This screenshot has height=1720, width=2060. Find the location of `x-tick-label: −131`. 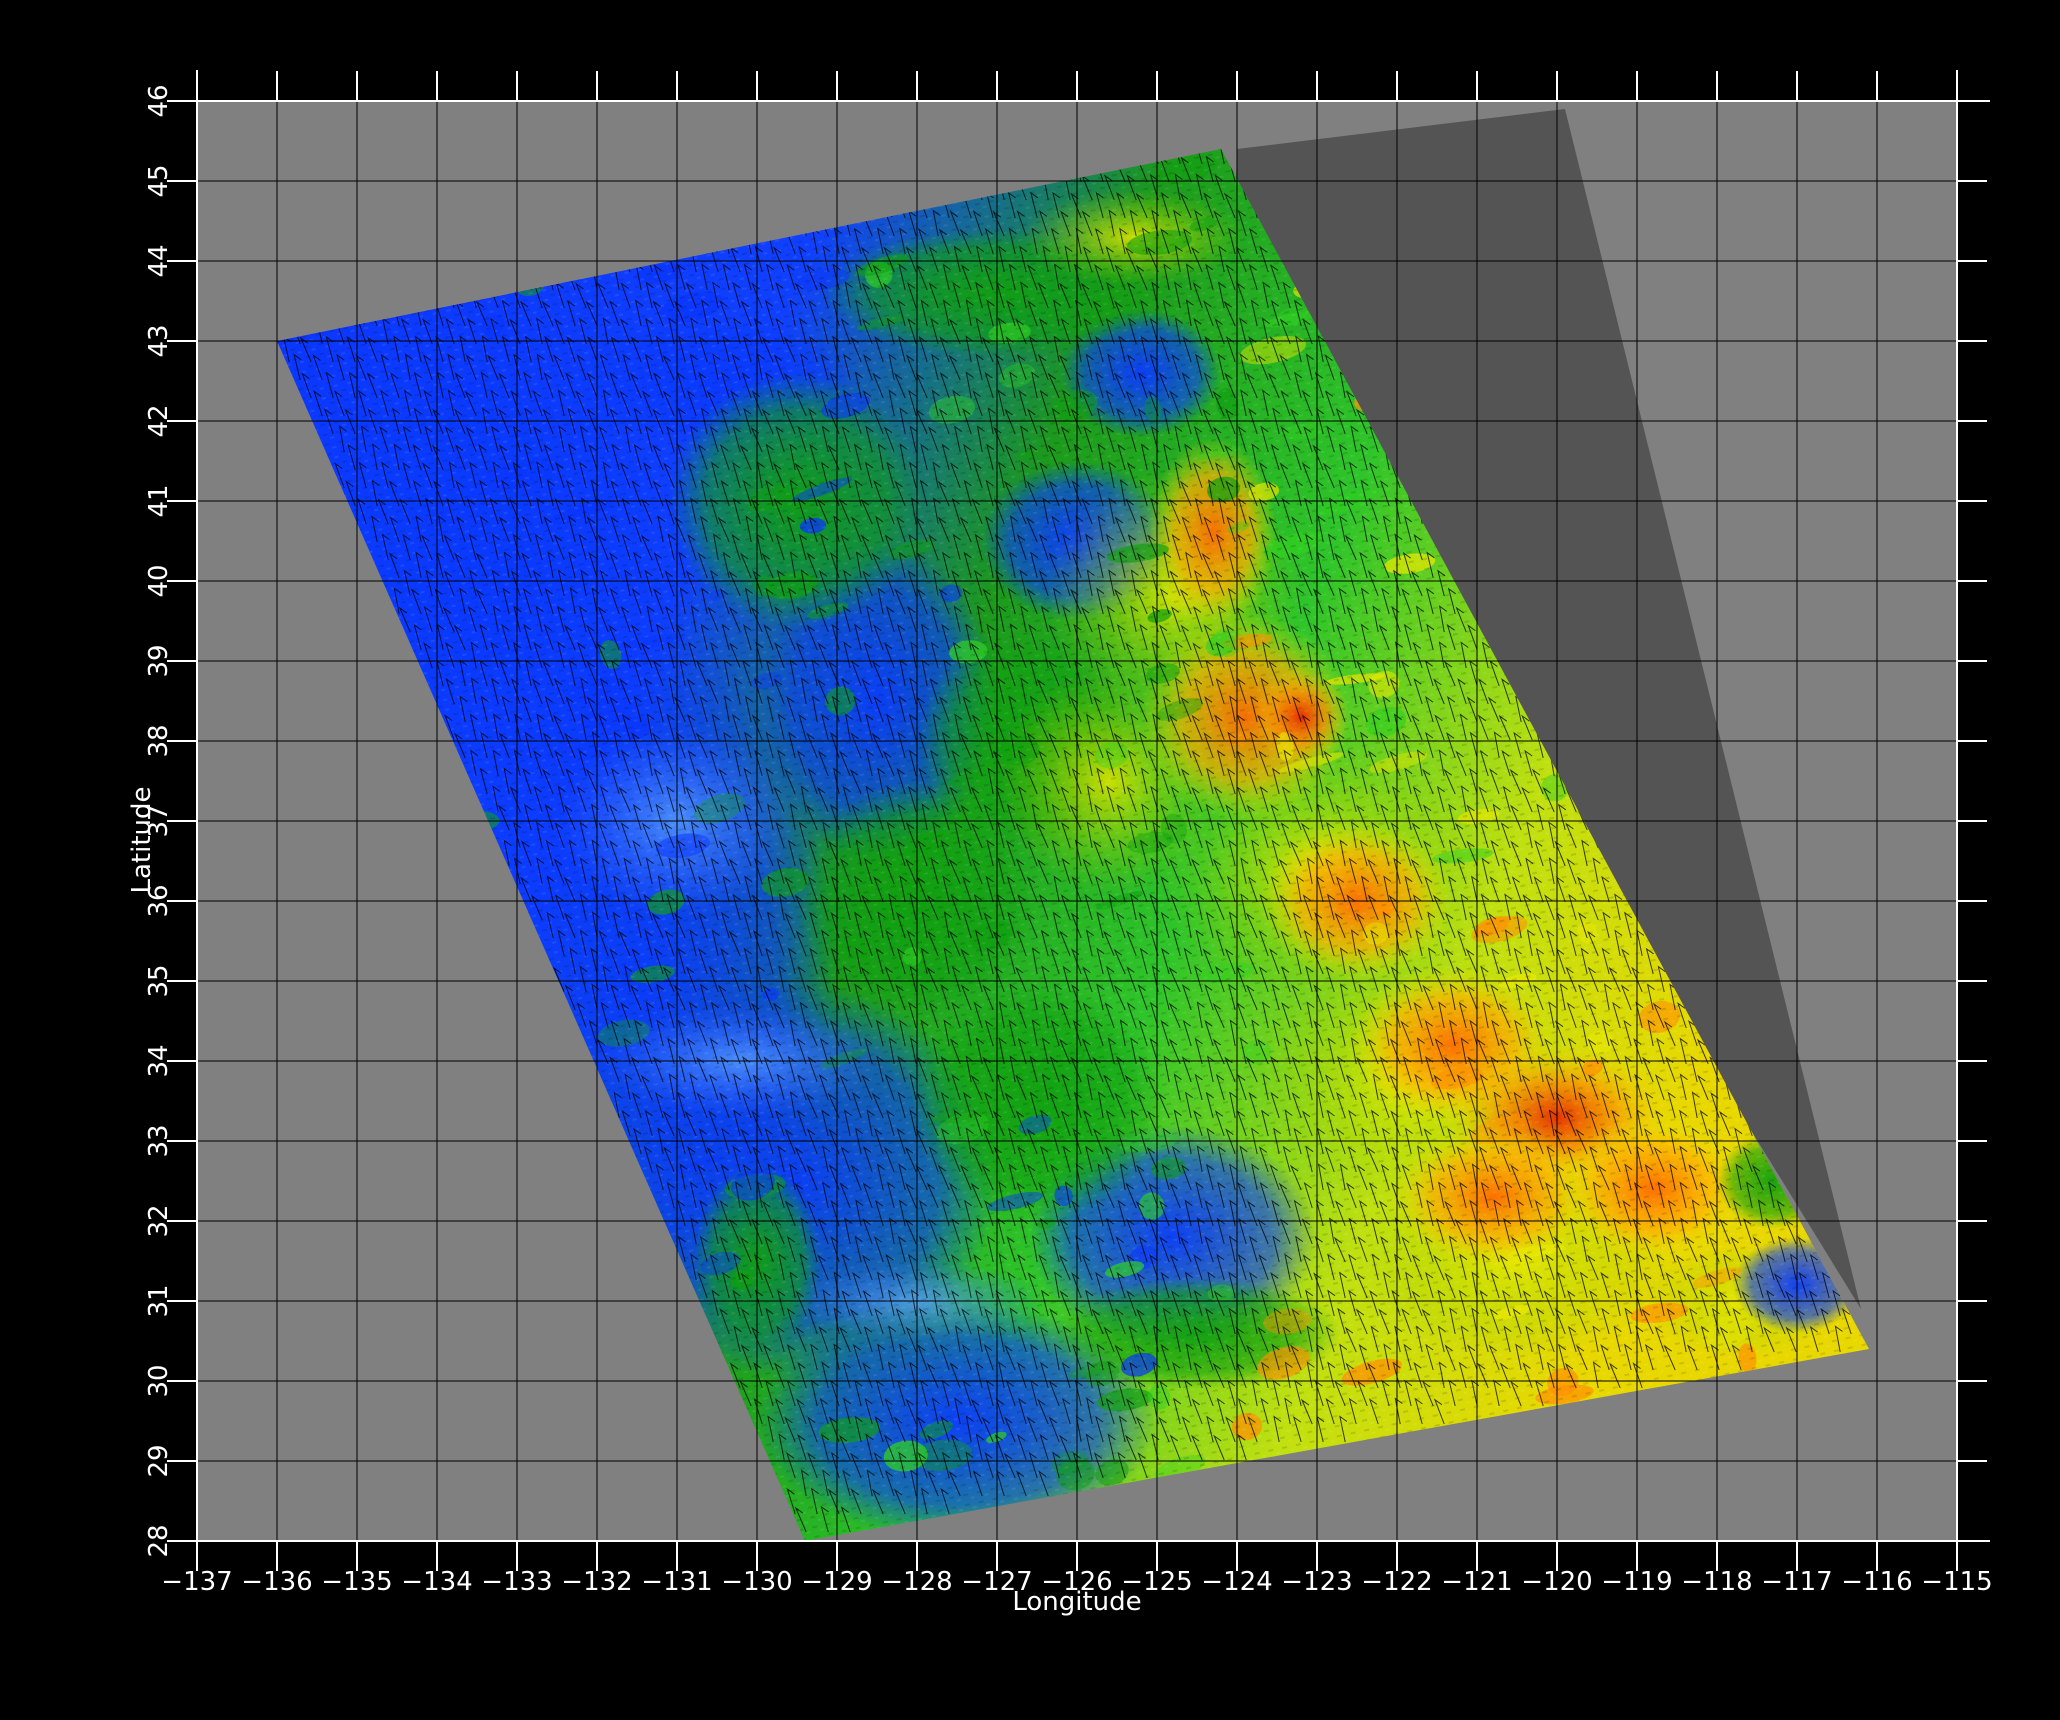

x-tick-label: −131 is located at coordinates (676, 1582).